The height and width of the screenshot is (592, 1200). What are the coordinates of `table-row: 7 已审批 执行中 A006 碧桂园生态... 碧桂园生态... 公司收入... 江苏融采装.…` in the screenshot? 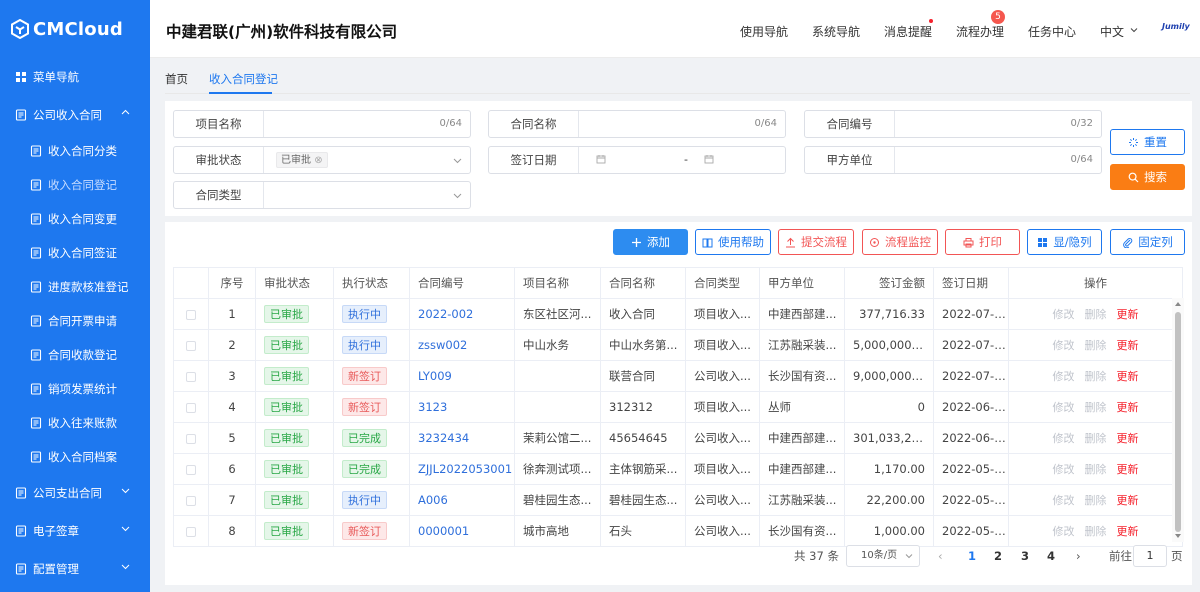 It's located at (678, 500).